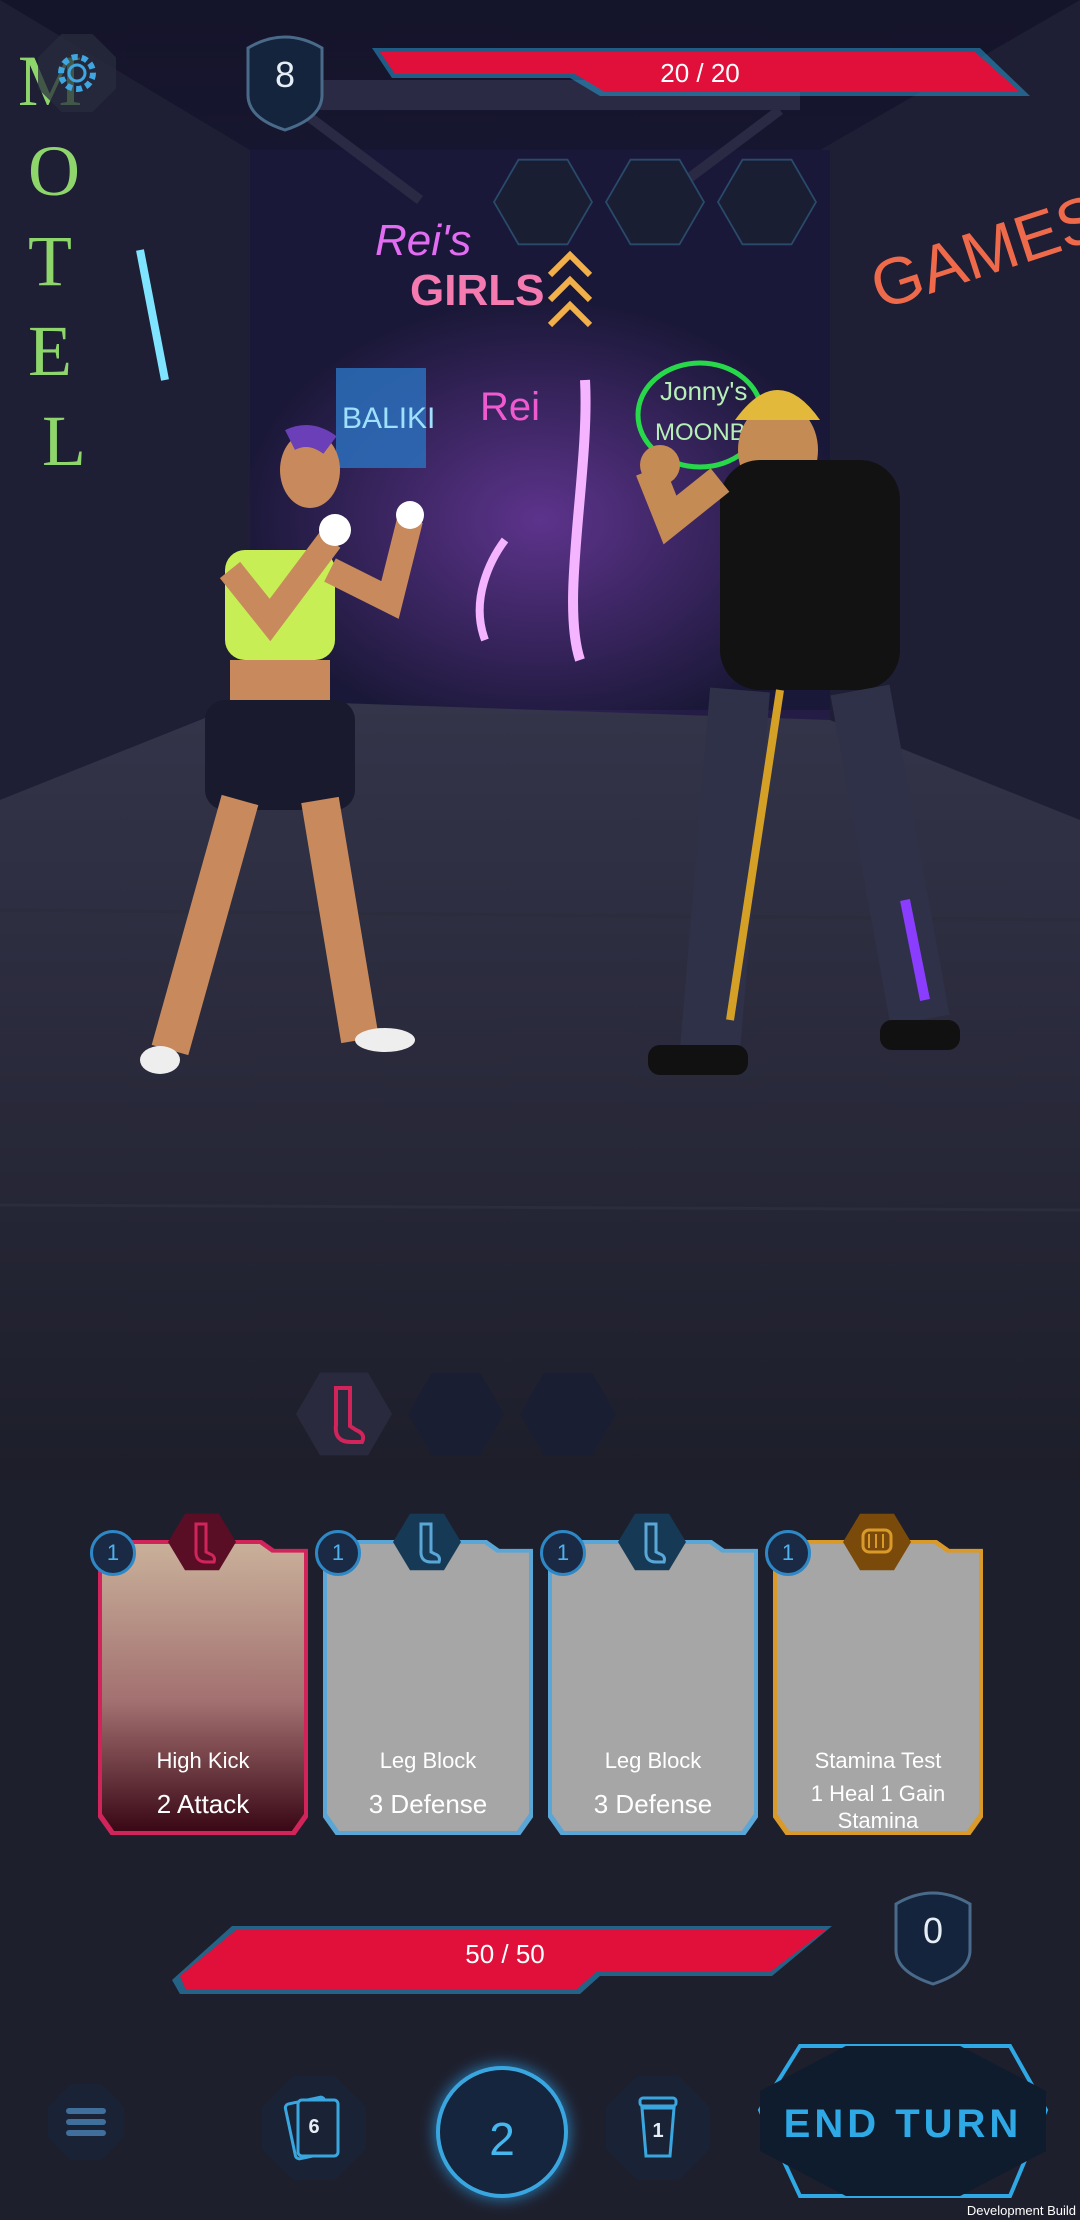 The width and height of the screenshot is (1080, 2220). What do you see at coordinates (1021, 2210) in the screenshot?
I see `dev-build-label: Development Build` at bounding box center [1021, 2210].